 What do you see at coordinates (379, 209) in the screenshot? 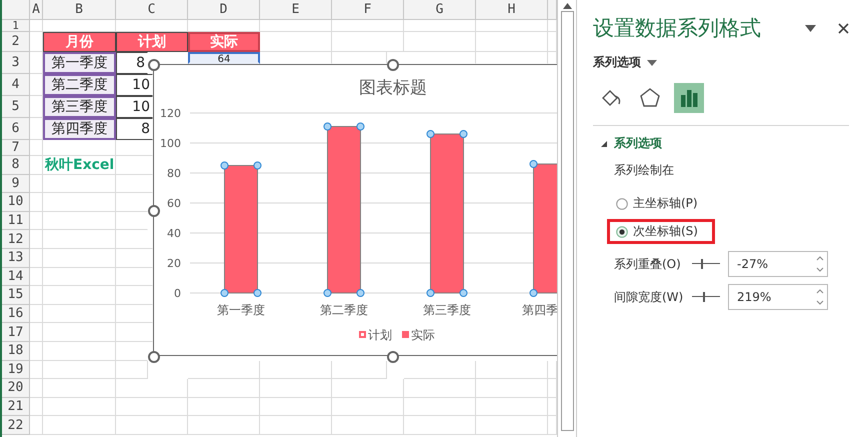
I see `selection-handles-drawing` at bounding box center [379, 209].